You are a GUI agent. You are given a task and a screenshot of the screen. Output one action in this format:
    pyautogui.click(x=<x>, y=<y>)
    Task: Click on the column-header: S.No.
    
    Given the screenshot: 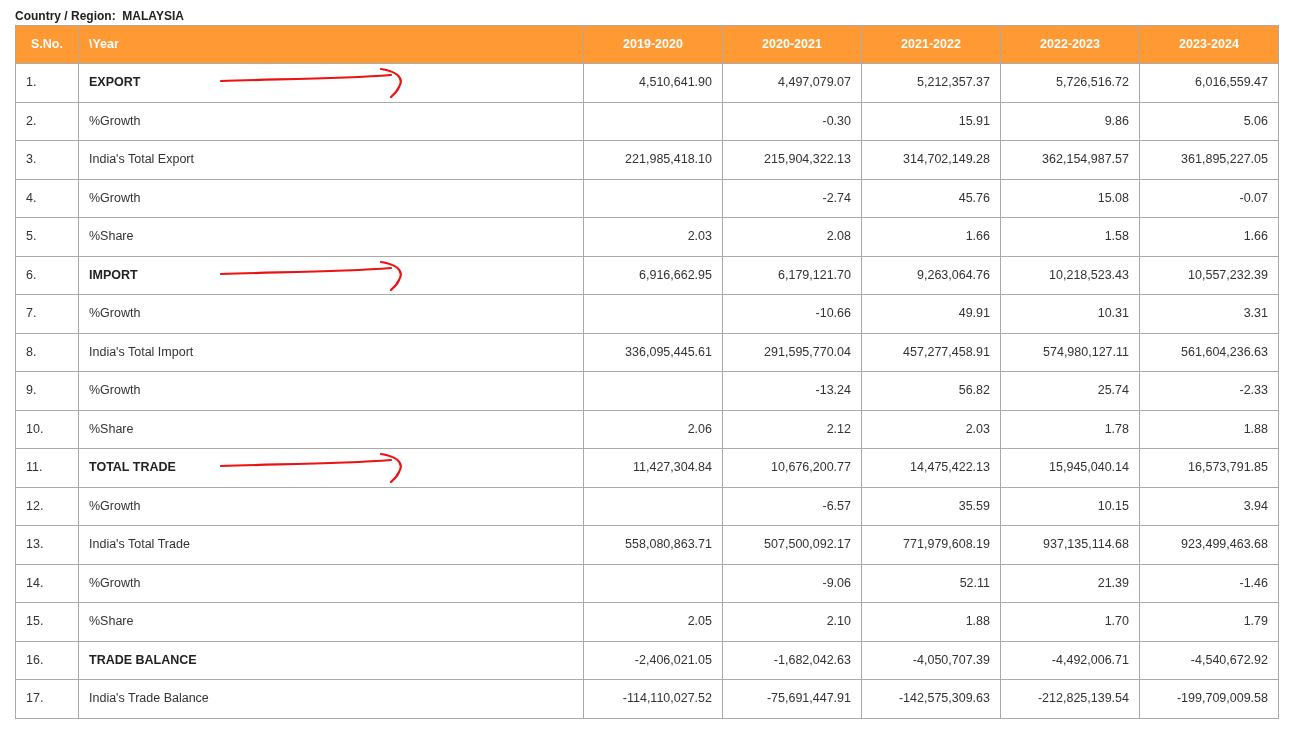 What is the action you would take?
    pyautogui.click(x=47, y=44)
    